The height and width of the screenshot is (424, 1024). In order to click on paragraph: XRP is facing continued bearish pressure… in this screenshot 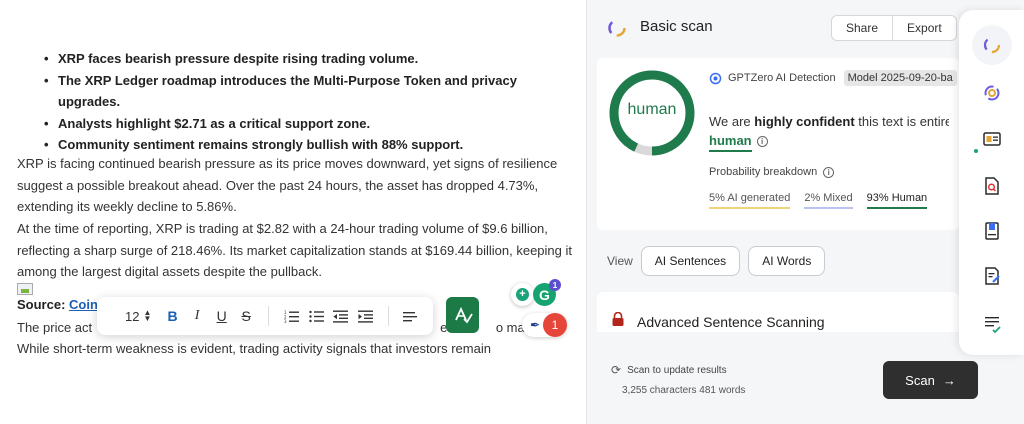, I will do `click(287, 185)`.